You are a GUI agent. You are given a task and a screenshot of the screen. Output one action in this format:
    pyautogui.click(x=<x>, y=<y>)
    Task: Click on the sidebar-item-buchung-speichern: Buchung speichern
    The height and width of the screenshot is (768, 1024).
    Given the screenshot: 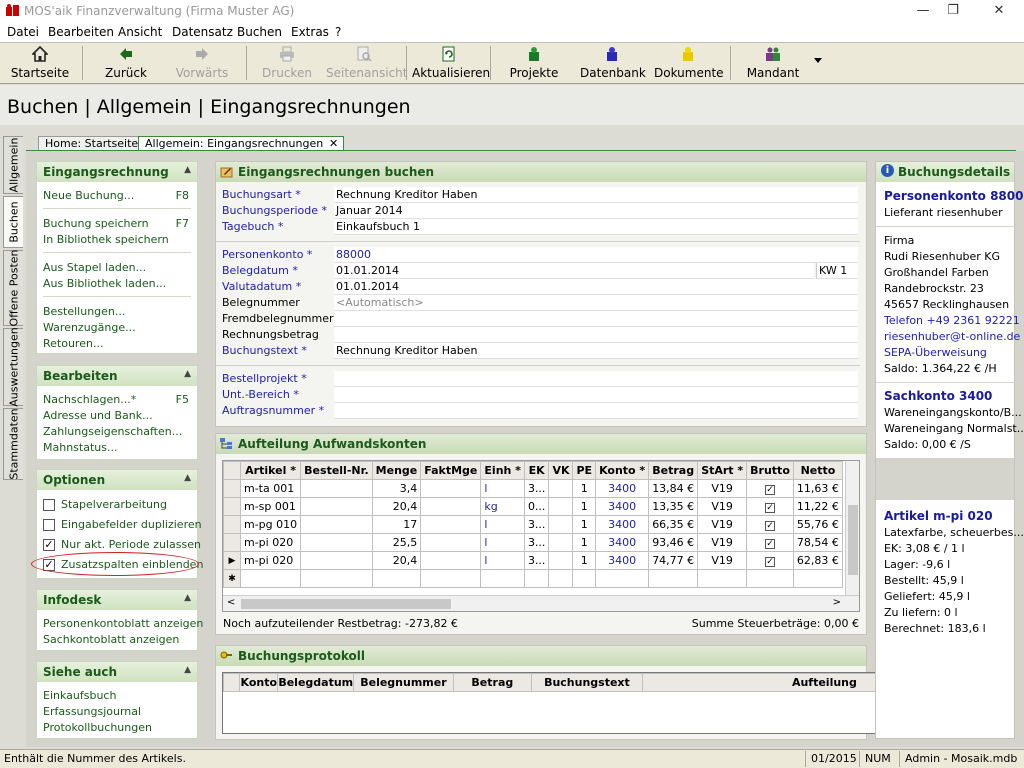 What is the action you would take?
    pyautogui.click(x=96, y=223)
    